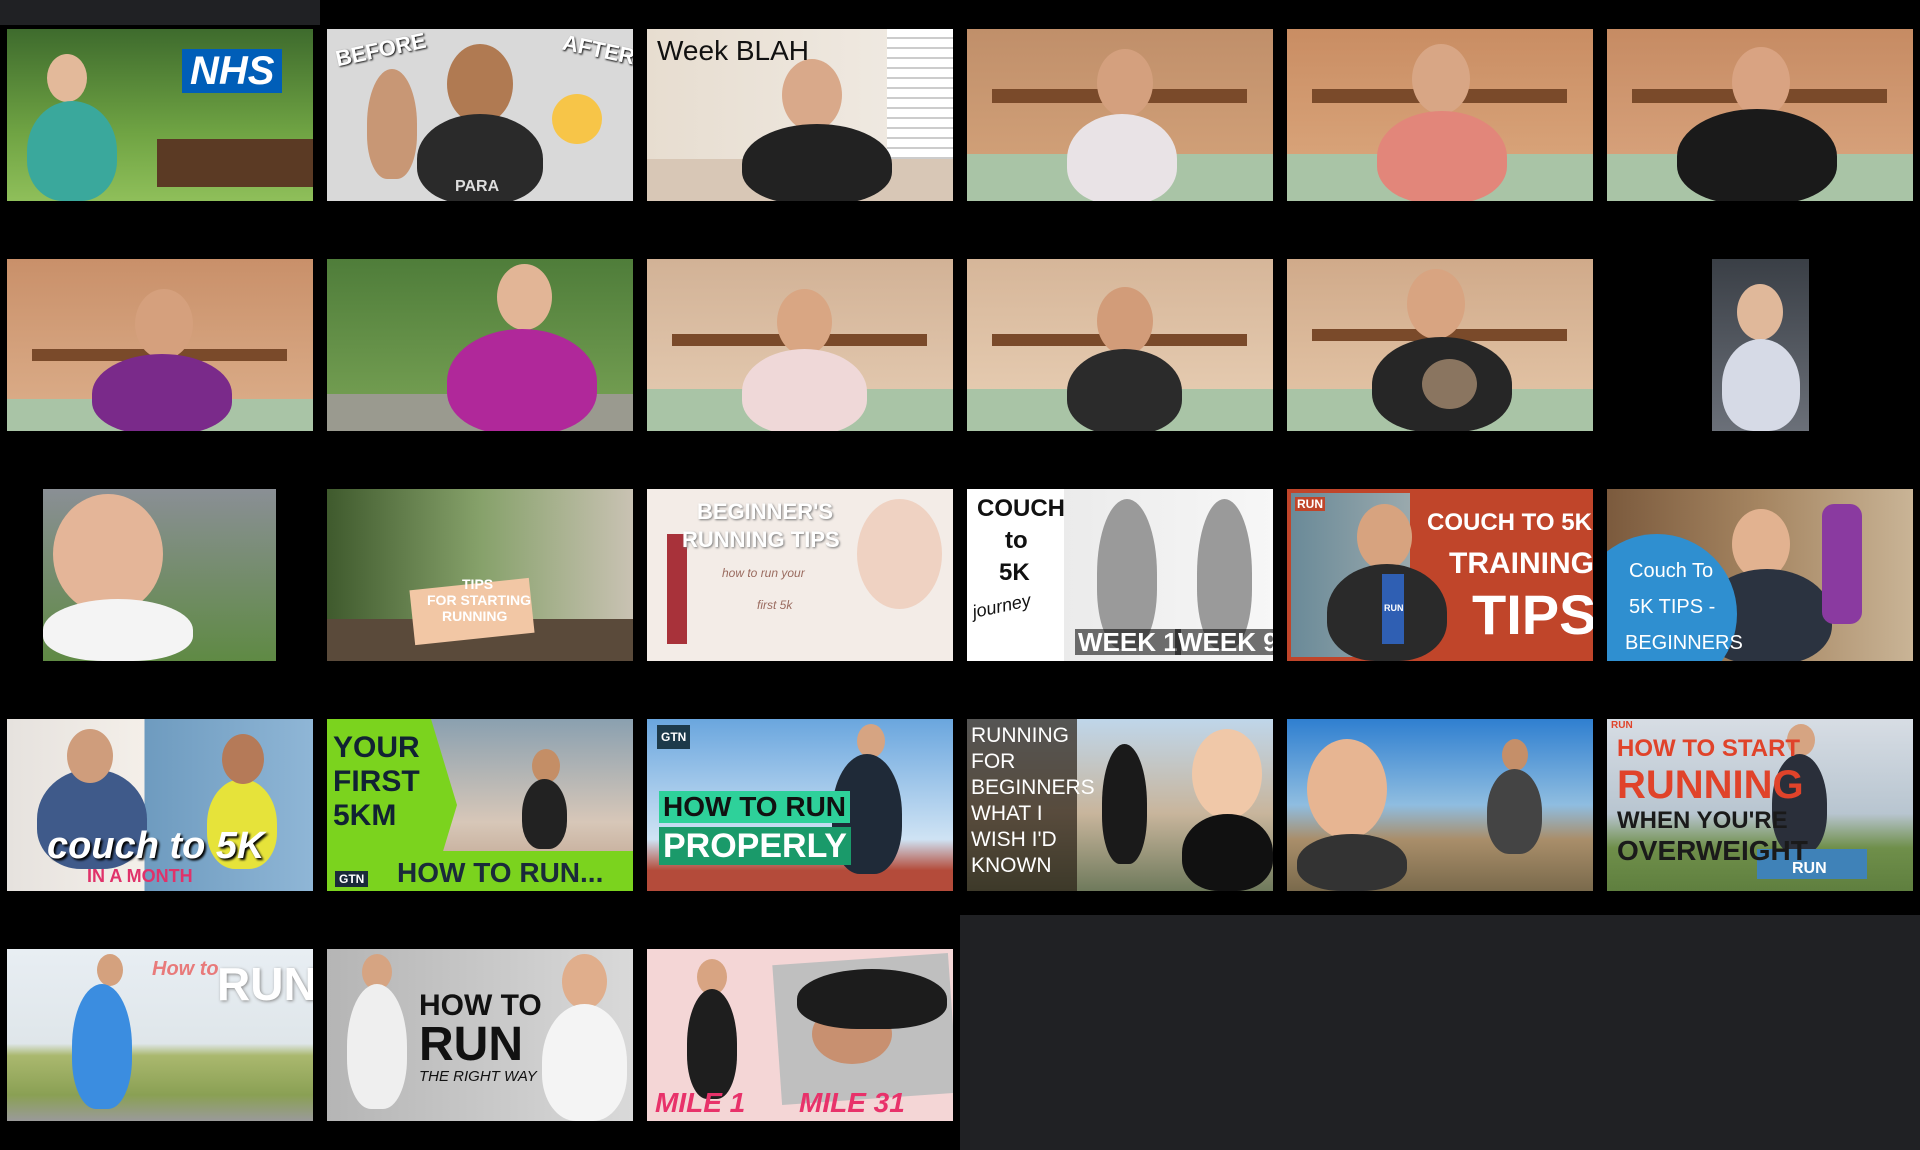 The width and height of the screenshot is (1920, 1150). What do you see at coordinates (596, 49) in the screenshot?
I see `thumbnail-caption: AFTER` at bounding box center [596, 49].